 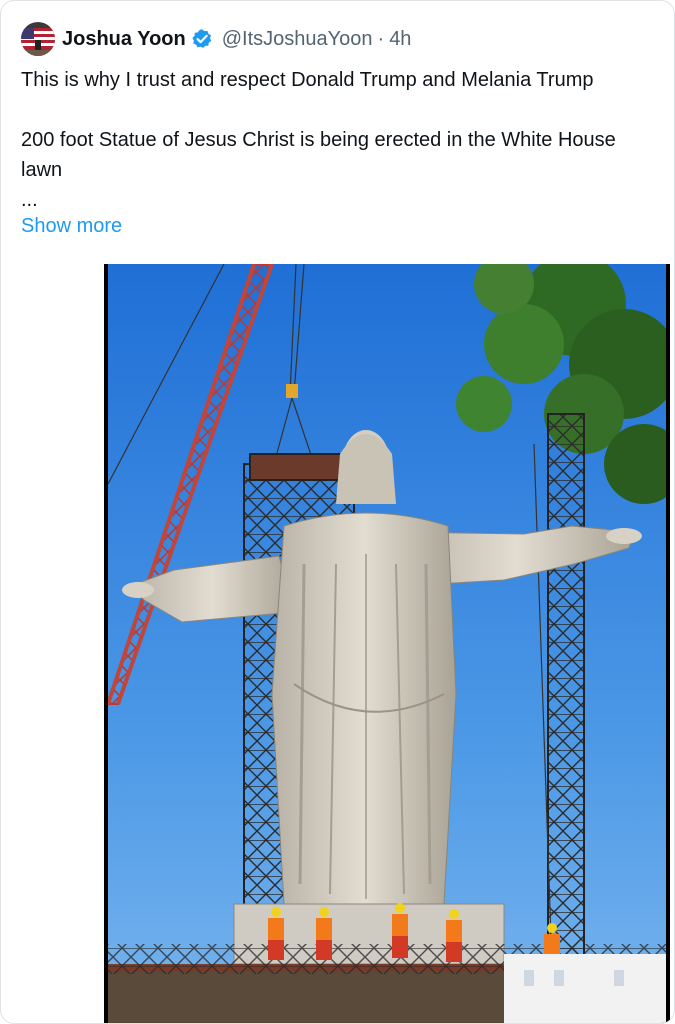 What do you see at coordinates (202, 38) in the screenshot?
I see `verified-badge-icon` at bounding box center [202, 38].